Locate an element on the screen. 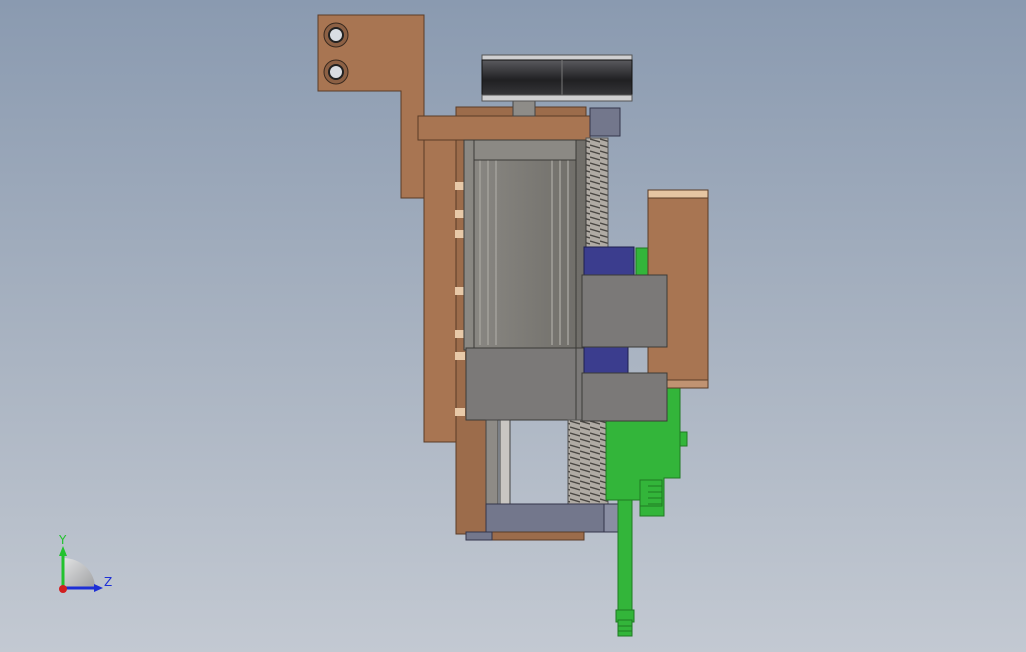 Image resolution: width=1026 pixels, height=652 pixels. motor-end-block is located at coordinates (525, 384).